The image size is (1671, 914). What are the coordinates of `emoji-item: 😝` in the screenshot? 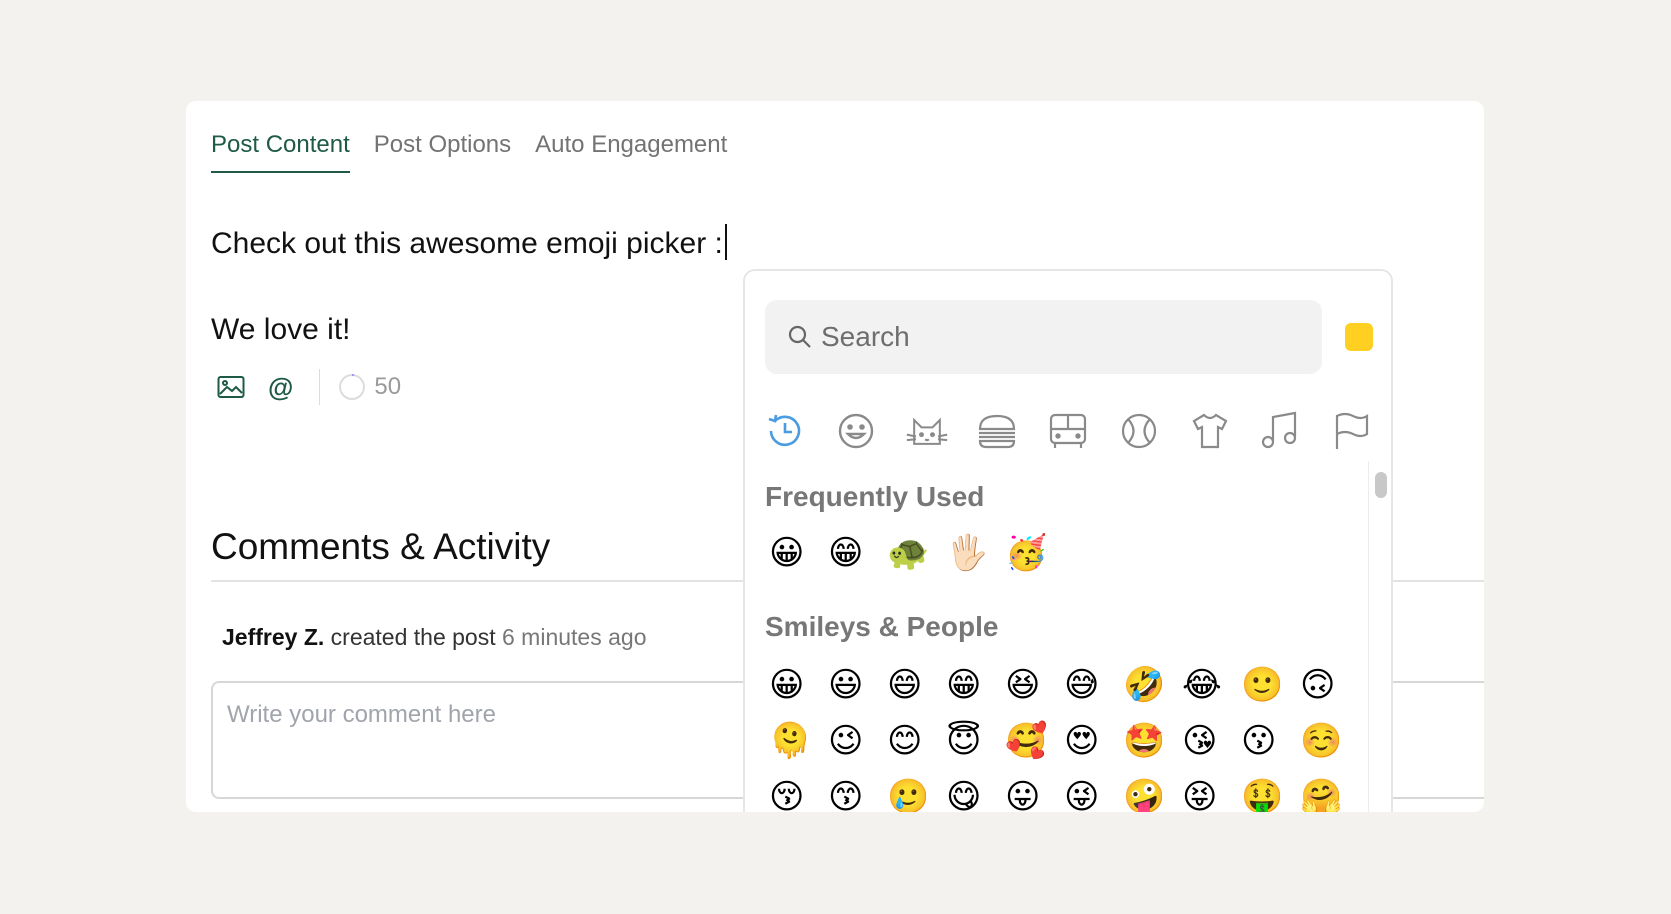 It's located at (1211, 790).